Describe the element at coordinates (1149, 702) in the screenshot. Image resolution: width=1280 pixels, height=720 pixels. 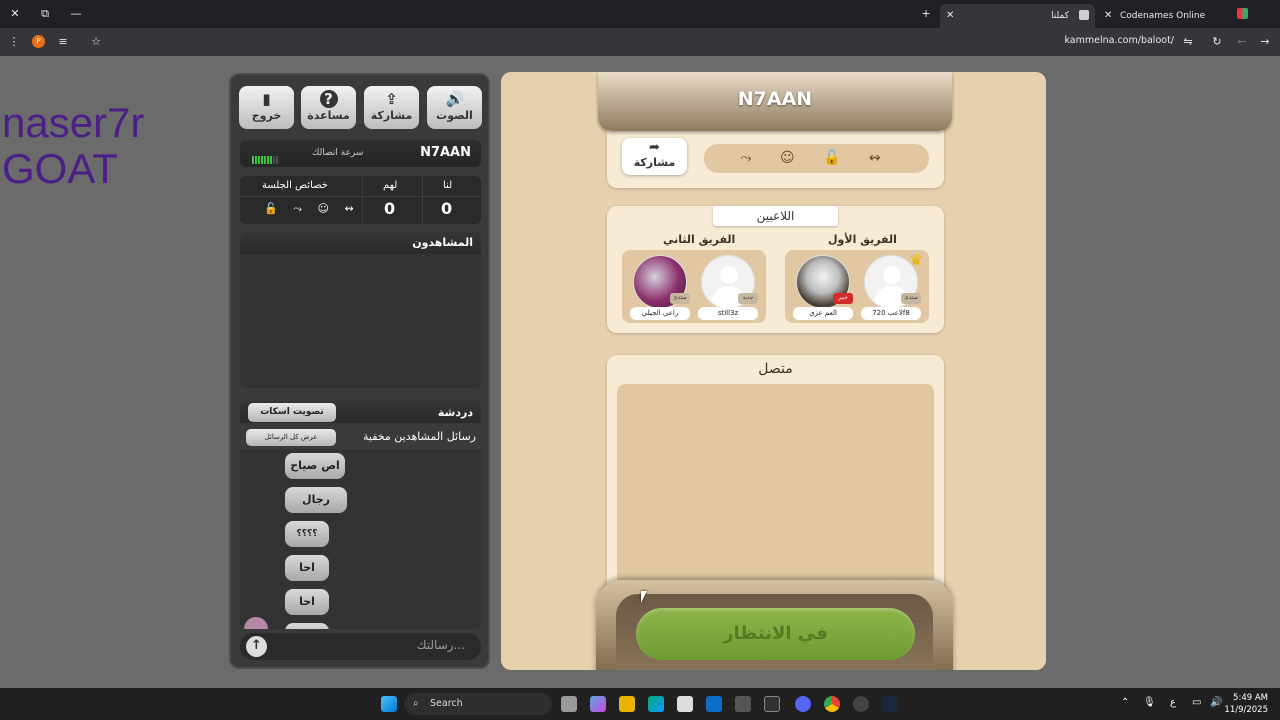
I see `microphone-icon: 🎙` at that location.